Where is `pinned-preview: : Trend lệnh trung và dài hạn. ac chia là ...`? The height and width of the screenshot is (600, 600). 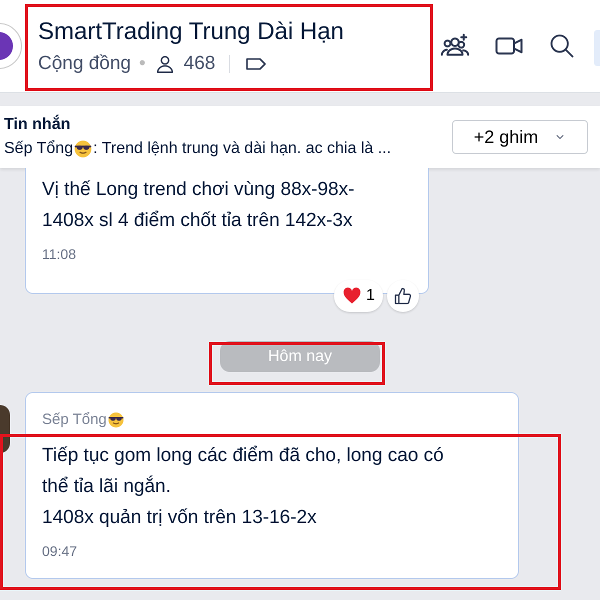
pinned-preview: : Trend lệnh trung và dài hạn. ac chia là ... is located at coordinates (242, 149).